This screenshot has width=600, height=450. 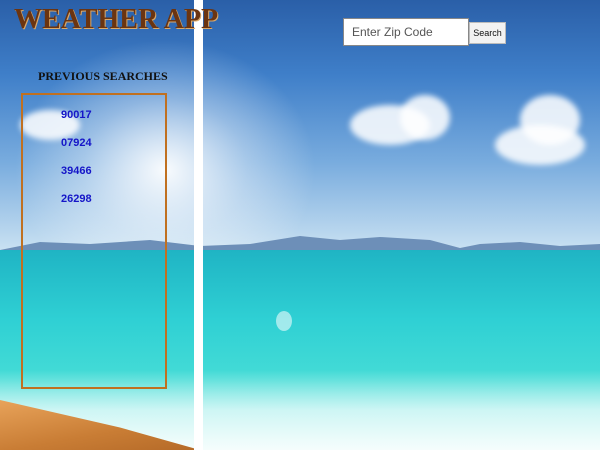 I want to click on sun-glint, so click(x=284, y=321).